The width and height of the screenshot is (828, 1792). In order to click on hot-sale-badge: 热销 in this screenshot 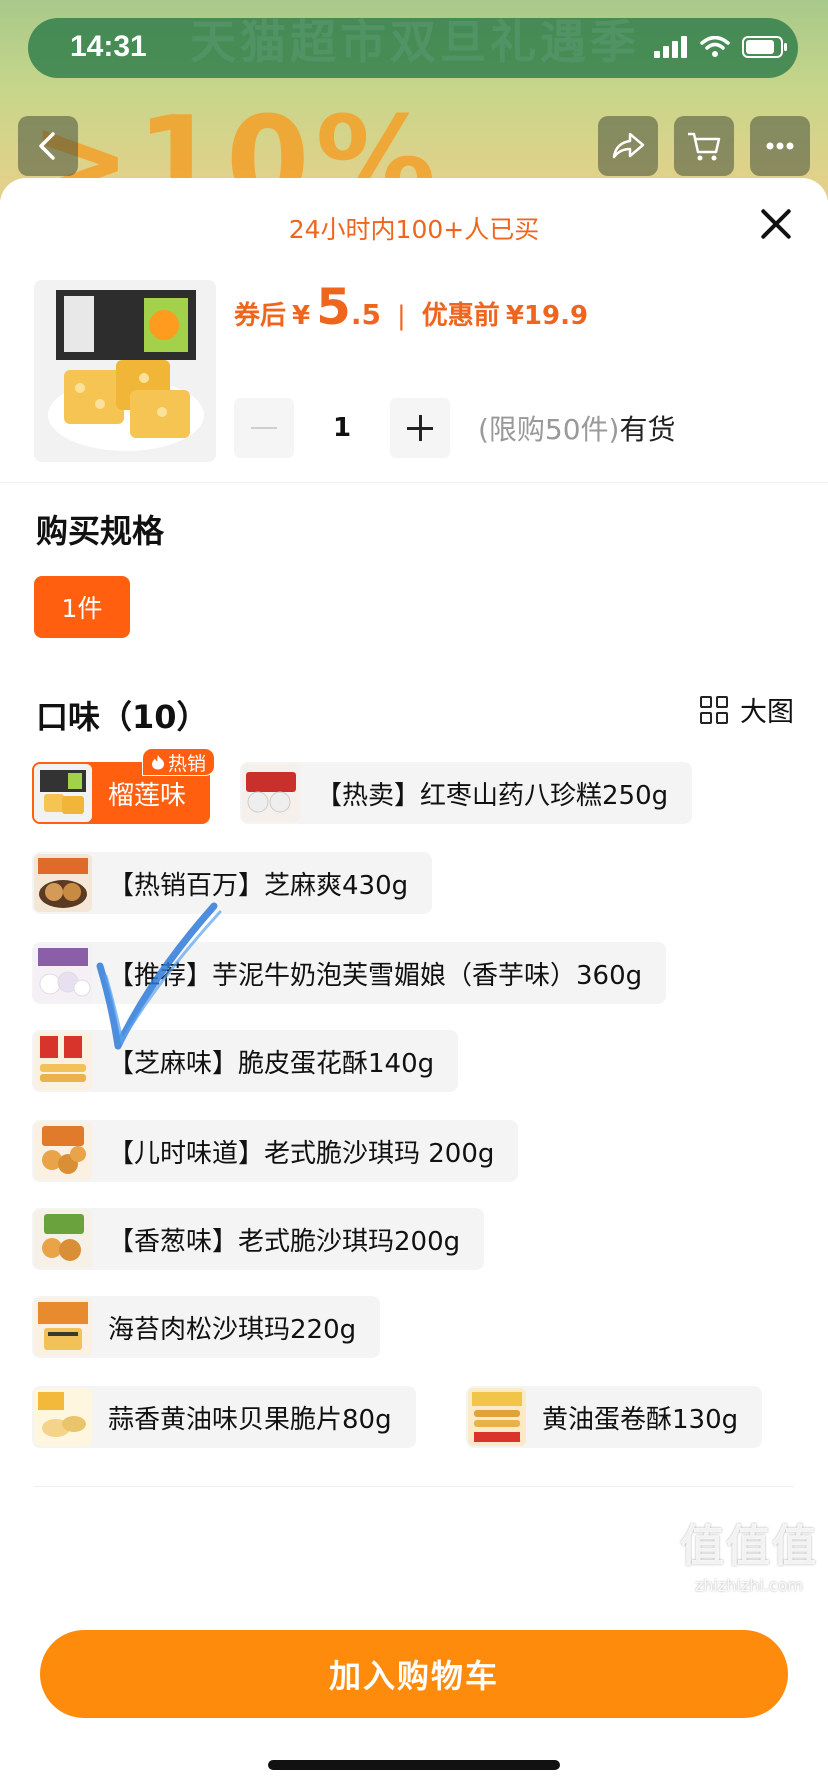, I will do `click(179, 762)`.